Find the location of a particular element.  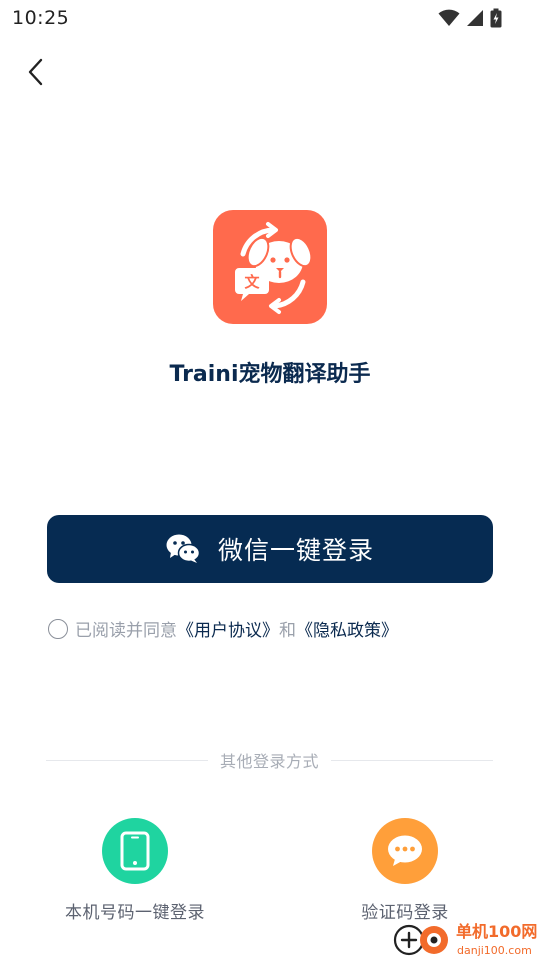

user-agreement-link: 《用户协议》 is located at coordinates (228, 628).